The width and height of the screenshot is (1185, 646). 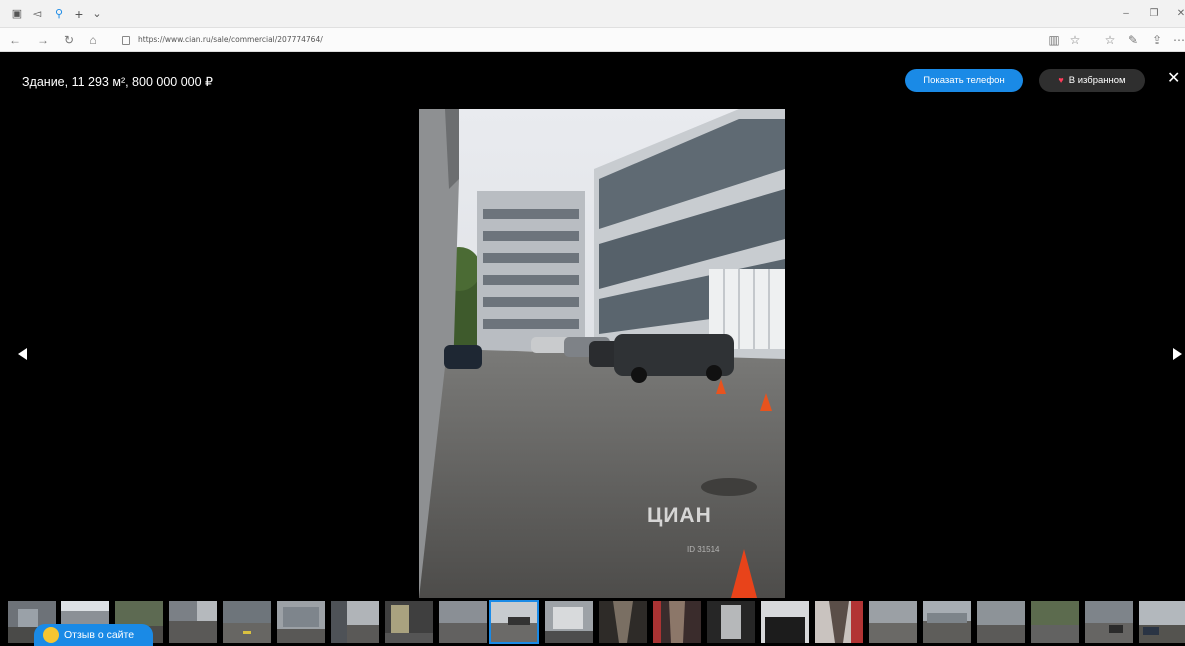 What do you see at coordinates (1075, 40) in the screenshot?
I see `favorite-star-icon: ☆` at bounding box center [1075, 40].